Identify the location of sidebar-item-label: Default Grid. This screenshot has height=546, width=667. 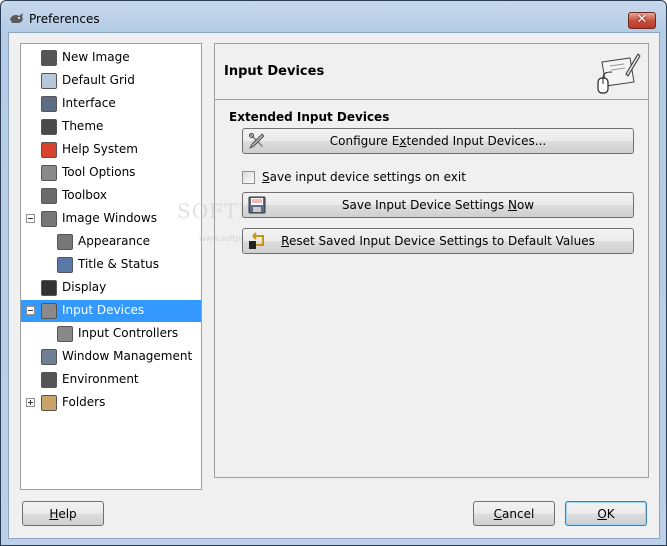
(98, 80).